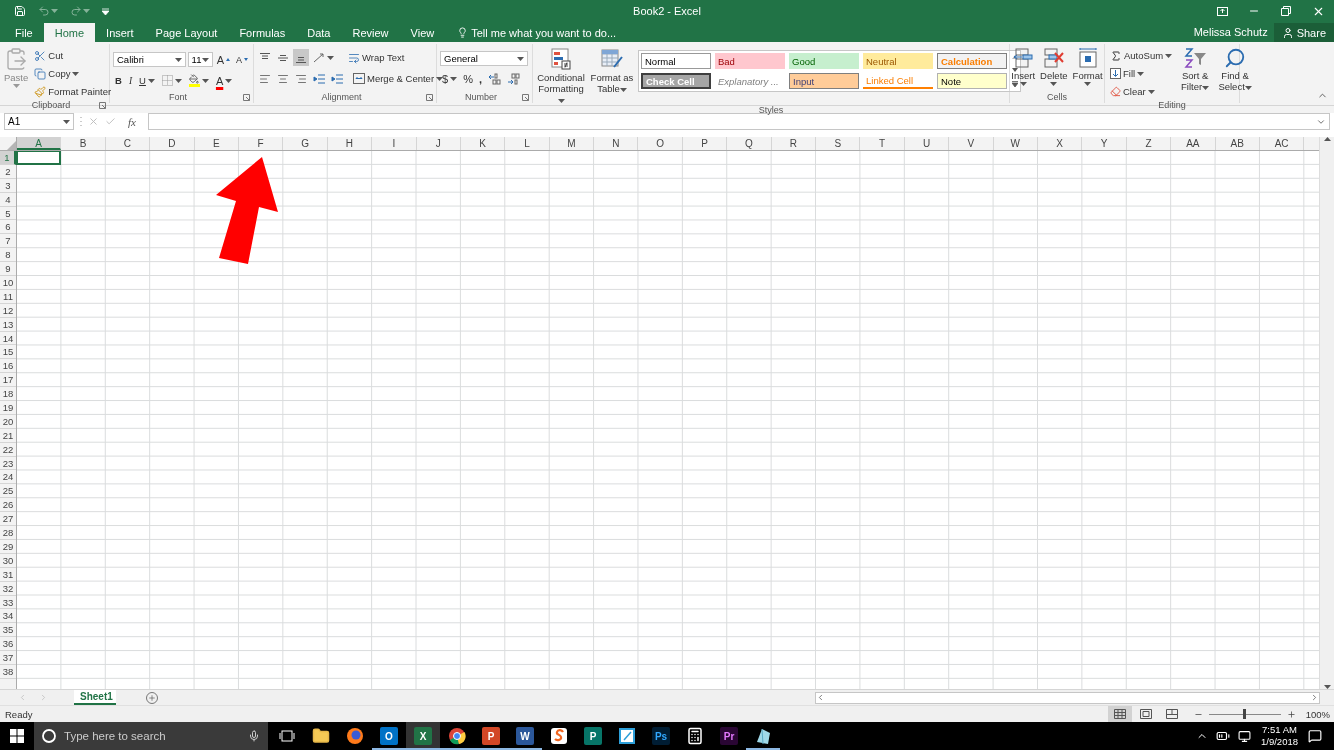 The height and width of the screenshot is (750, 1334). What do you see at coordinates (8, 644) in the screenshot?
I see `row-header: 36` at bounding box center [8, 644].